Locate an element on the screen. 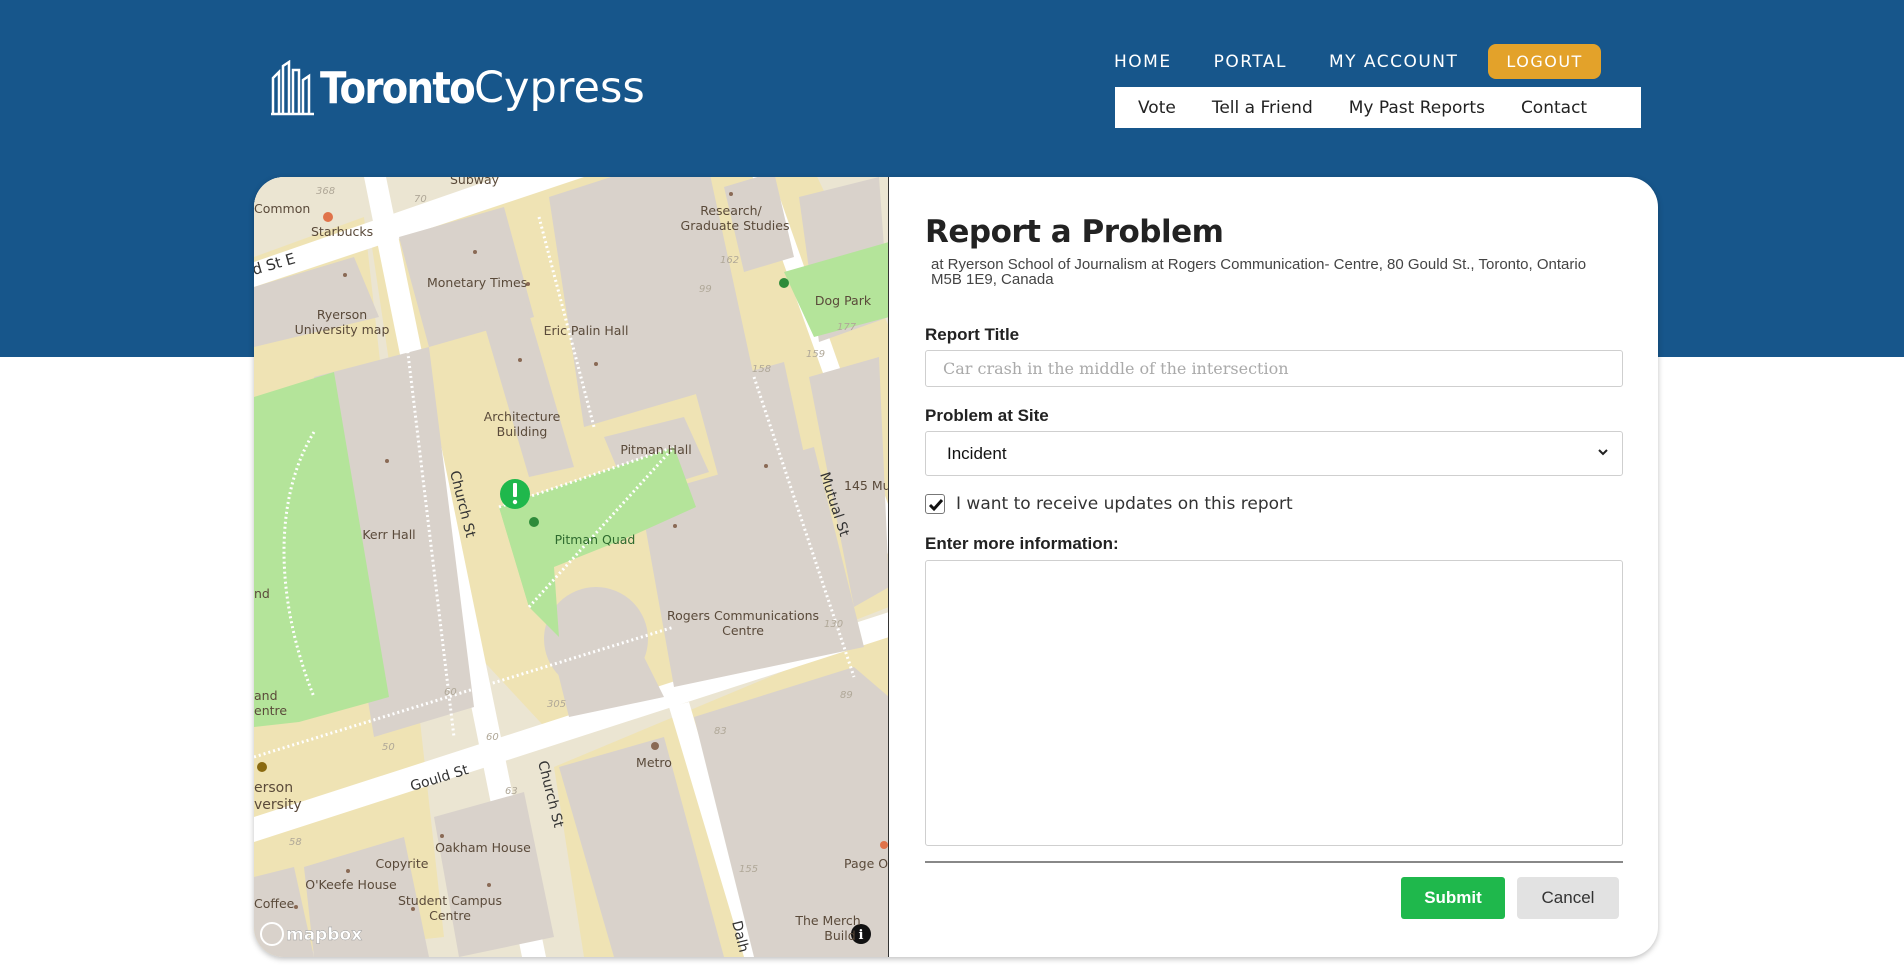 The image size is (1904, 976). cancel-button: Cancel is located at coordinates (1568, 898).